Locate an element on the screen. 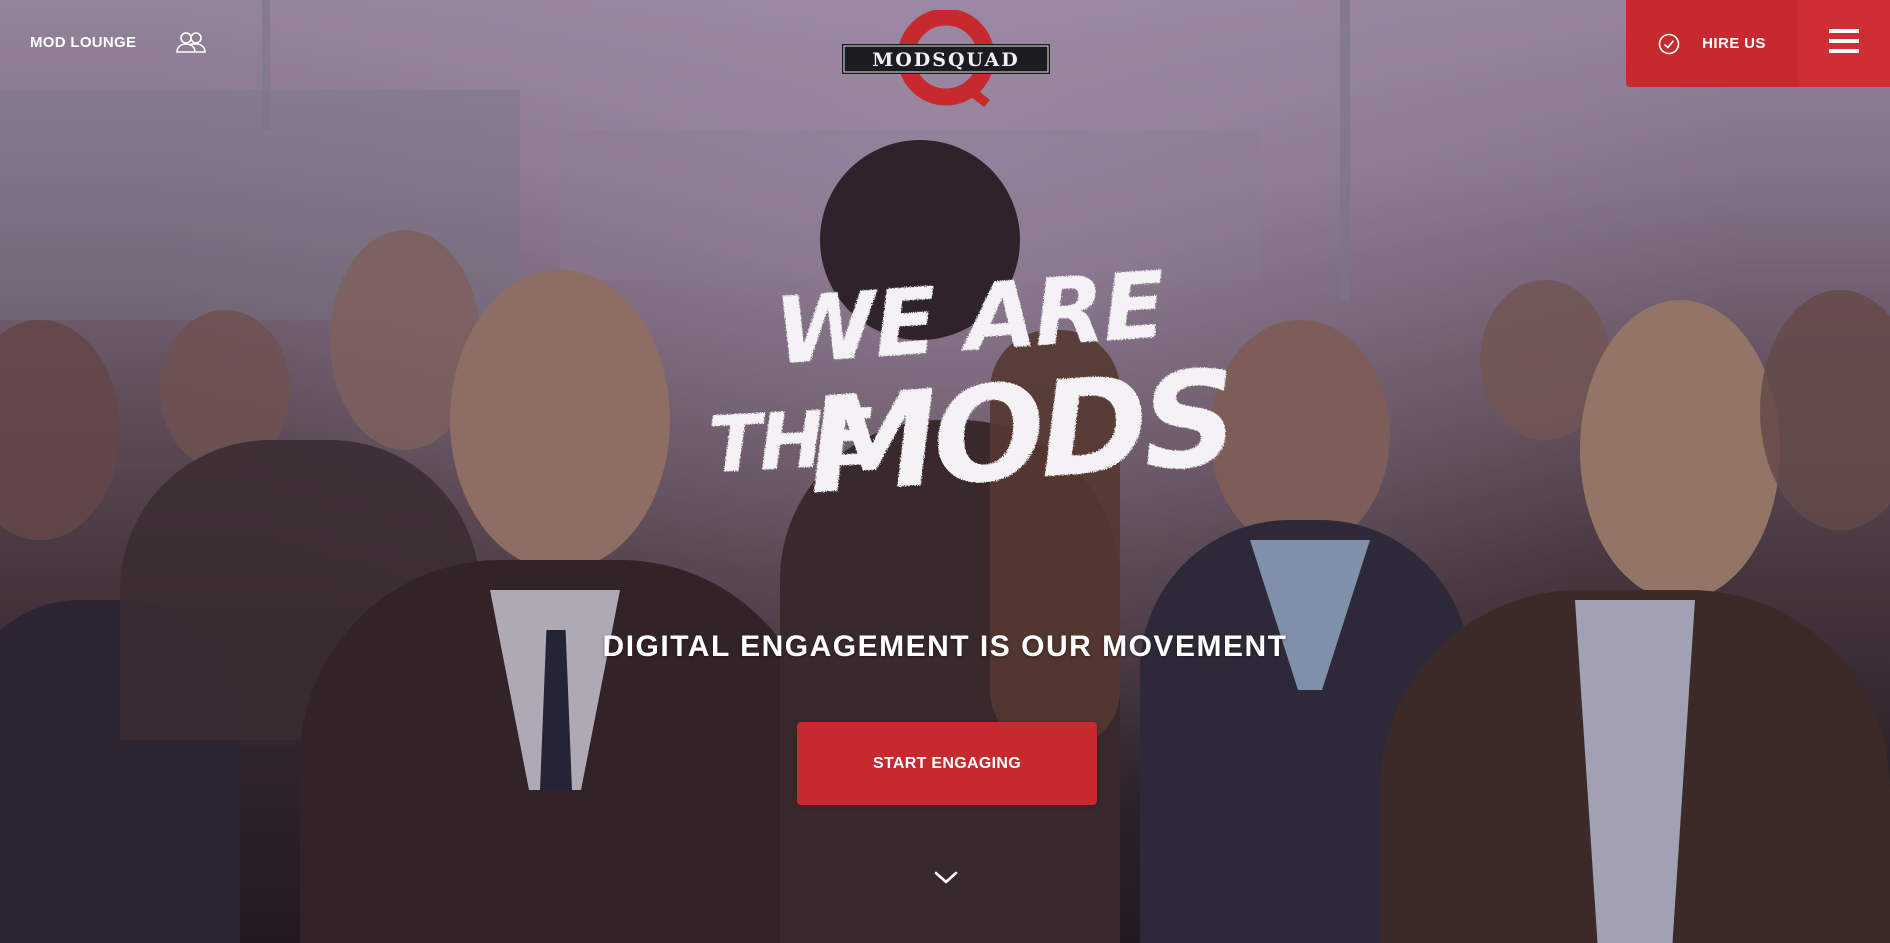 Image resolution: width=1890 pixels, height=943 pixels. logo-text: MODSQUAD is located at coordinates (946, 60).